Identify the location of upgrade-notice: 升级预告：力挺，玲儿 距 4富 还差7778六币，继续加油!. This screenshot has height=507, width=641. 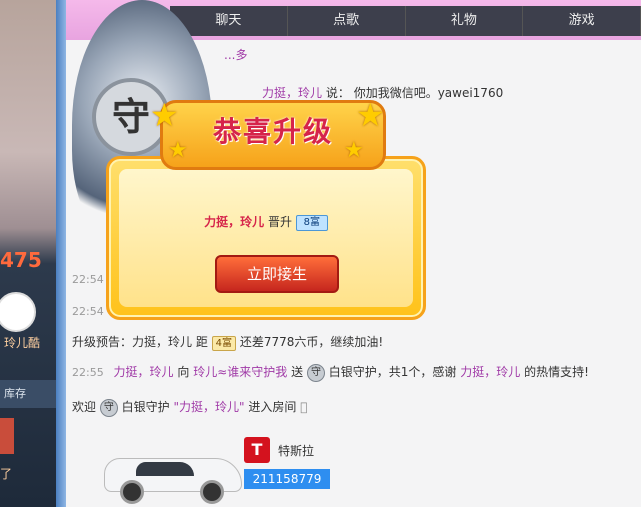
(227, 342).